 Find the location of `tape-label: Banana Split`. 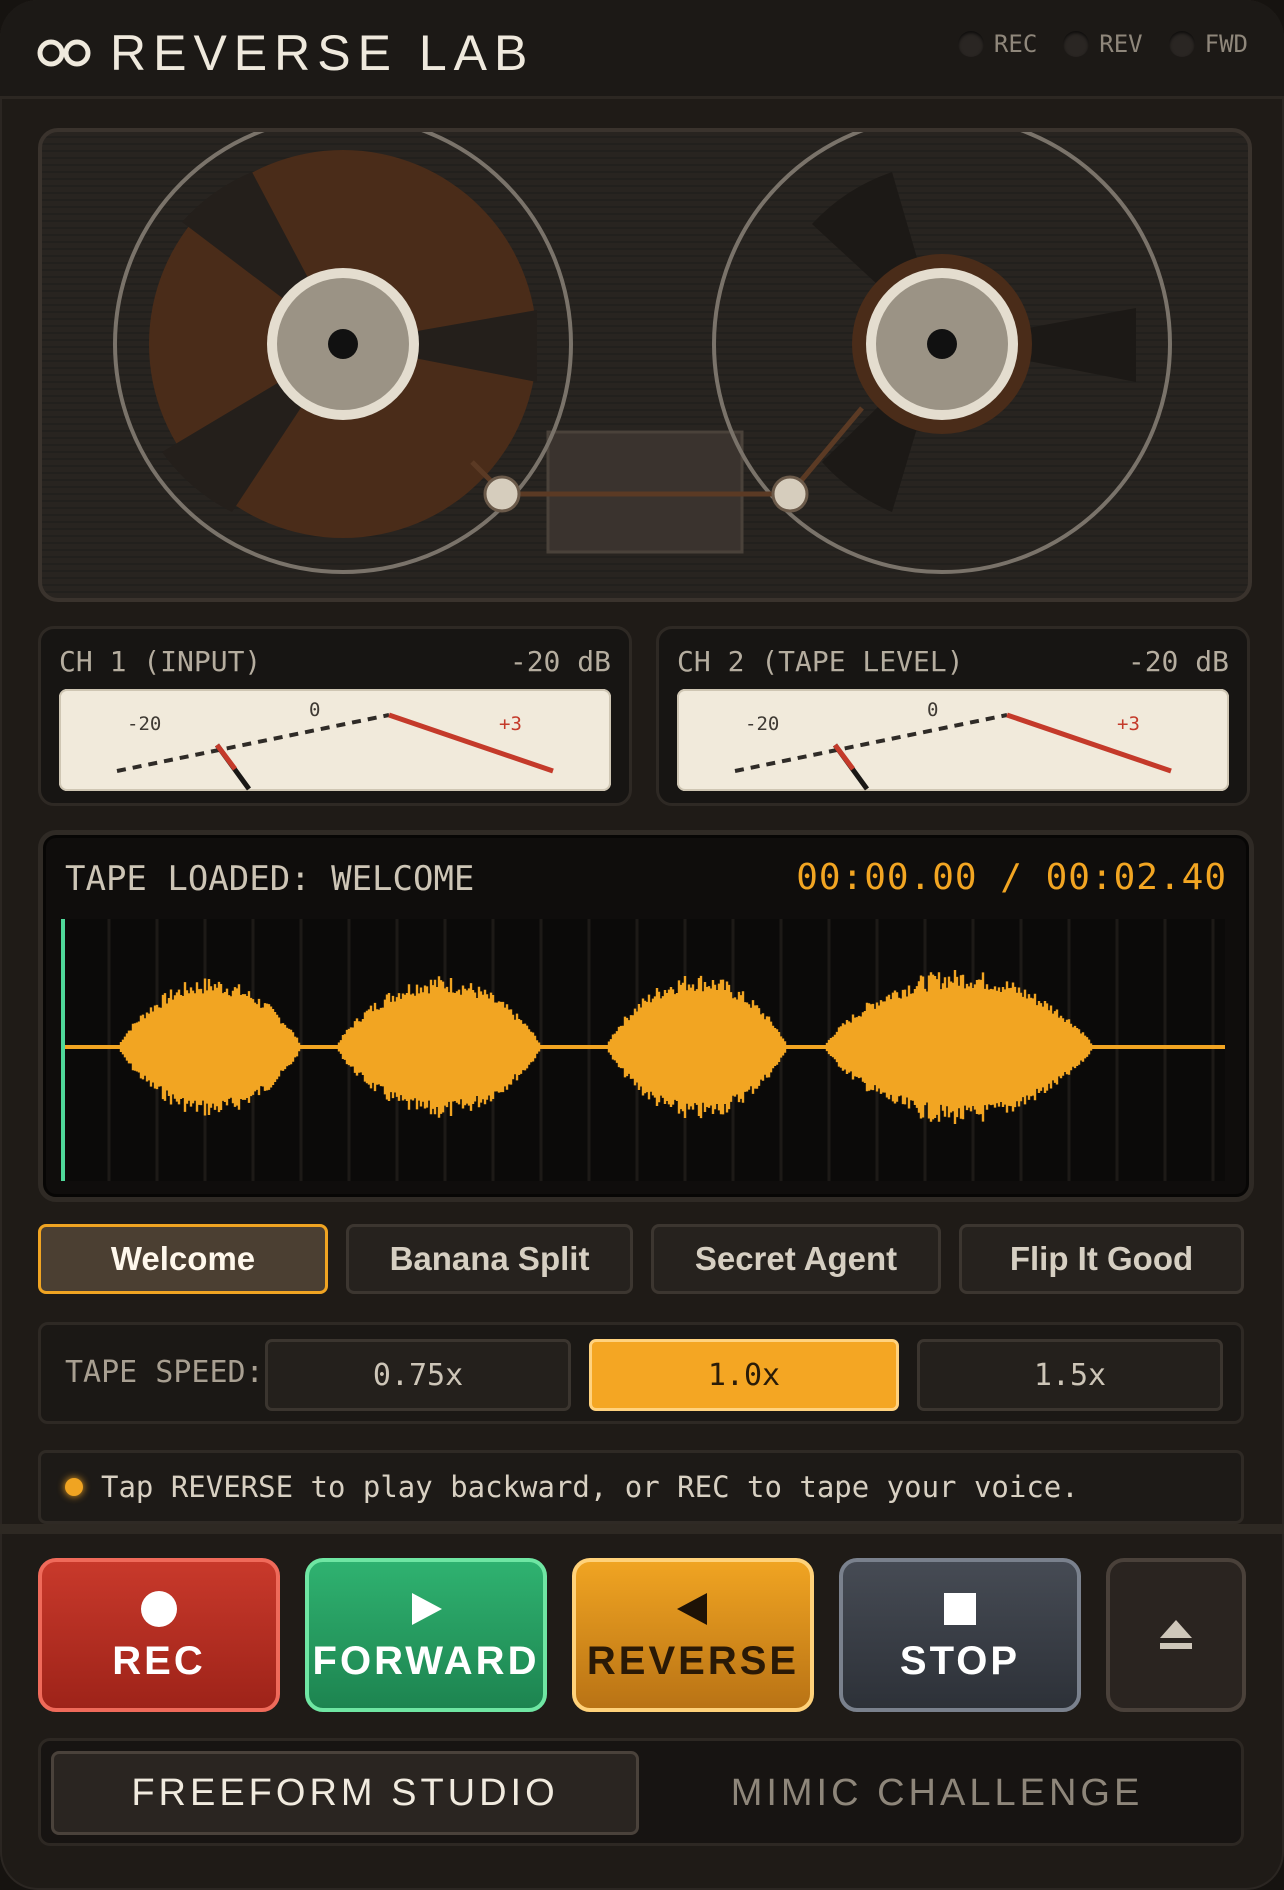

tape-label: Banana Split is located at coordinates (489, 1258).